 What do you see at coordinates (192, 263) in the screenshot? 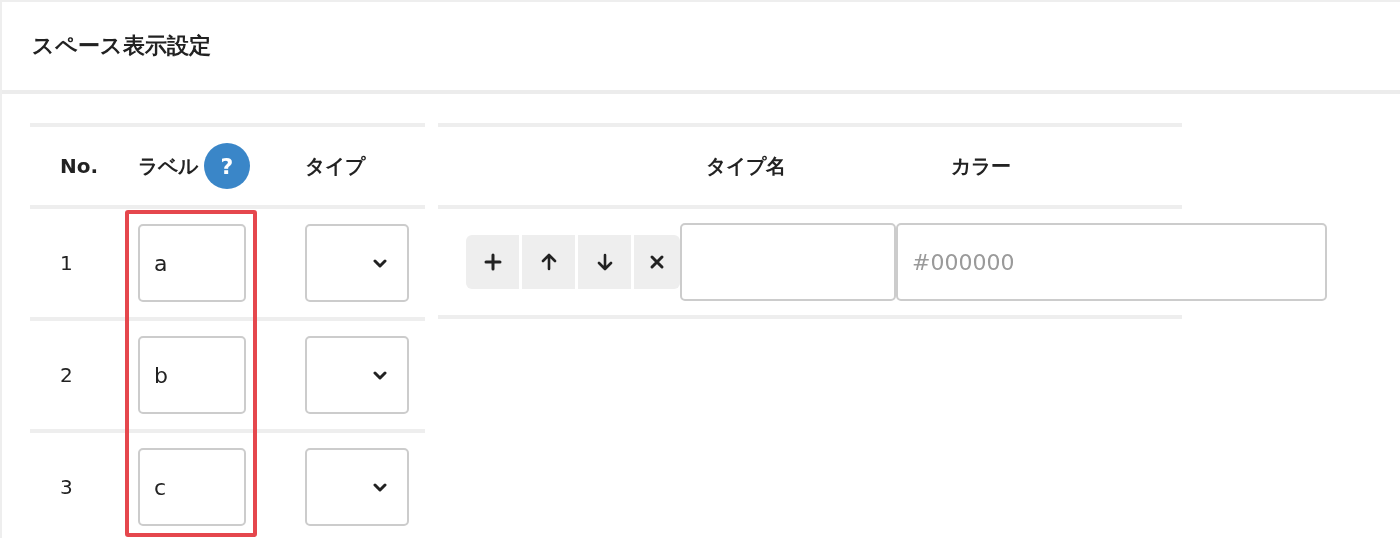
I see `label-field: a` at bounding box center [192, 263].